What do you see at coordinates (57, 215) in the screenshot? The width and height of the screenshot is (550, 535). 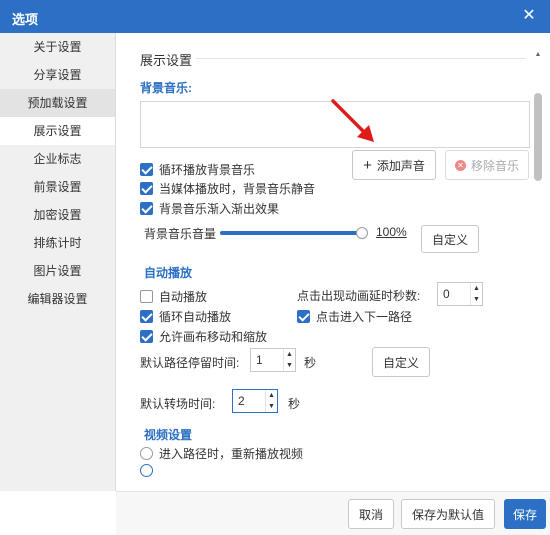 I see `sidebar-item-encrypt: 加密设置` at bounding box center [57, 215].